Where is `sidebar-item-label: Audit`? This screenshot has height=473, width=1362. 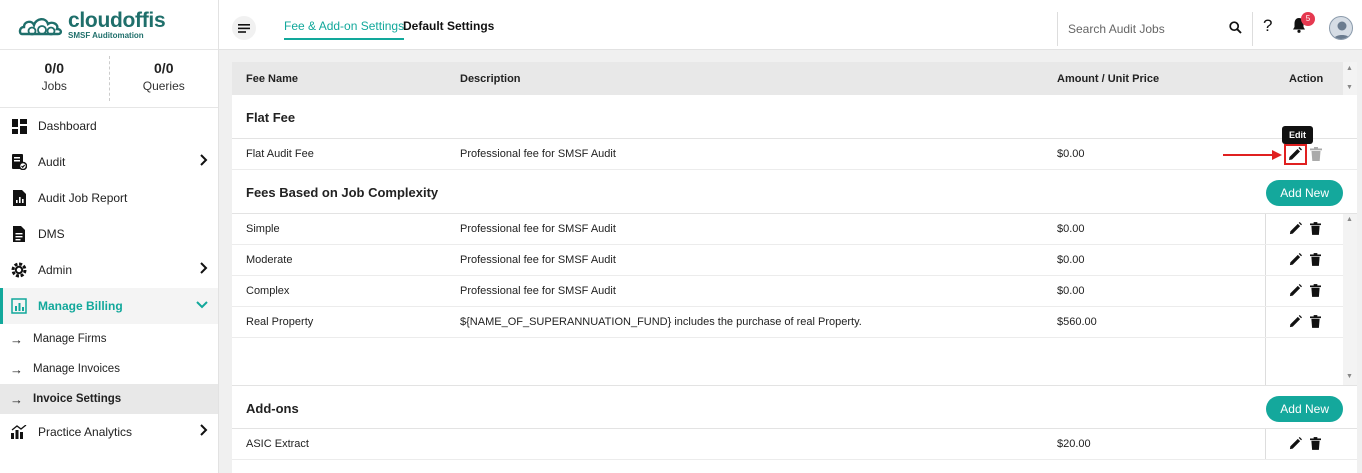
sidebar-item-label: Audit is located at coordinates (52, 162).